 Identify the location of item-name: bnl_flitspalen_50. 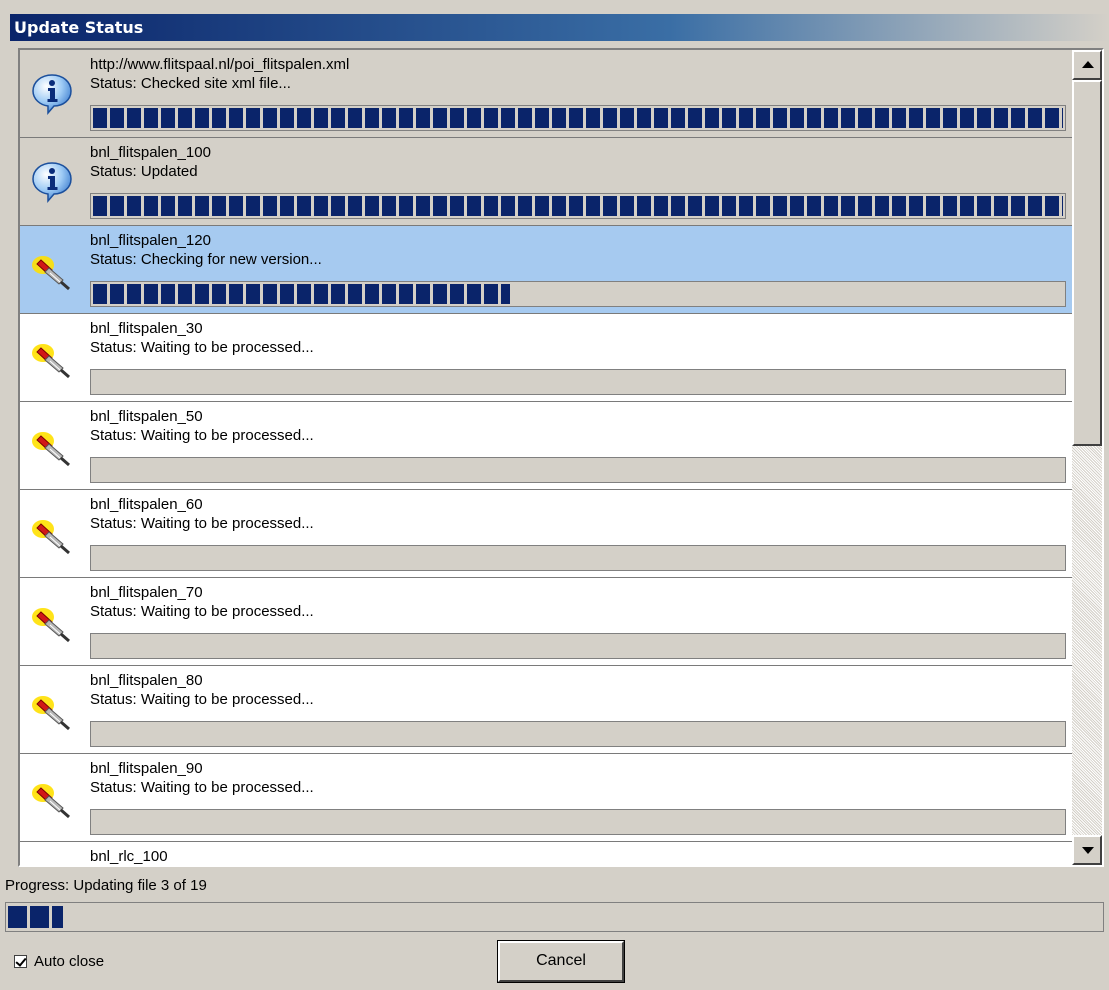
(146, 416).